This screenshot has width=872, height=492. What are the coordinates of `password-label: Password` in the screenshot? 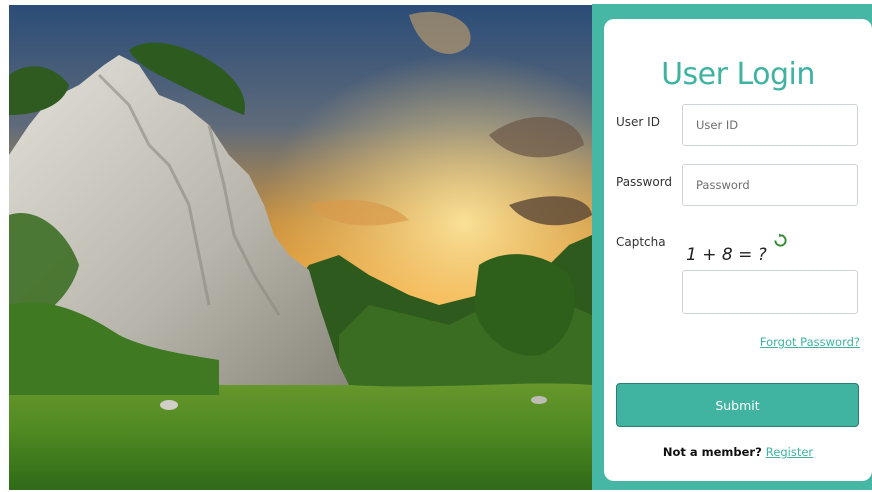 It's located at (644, 182).